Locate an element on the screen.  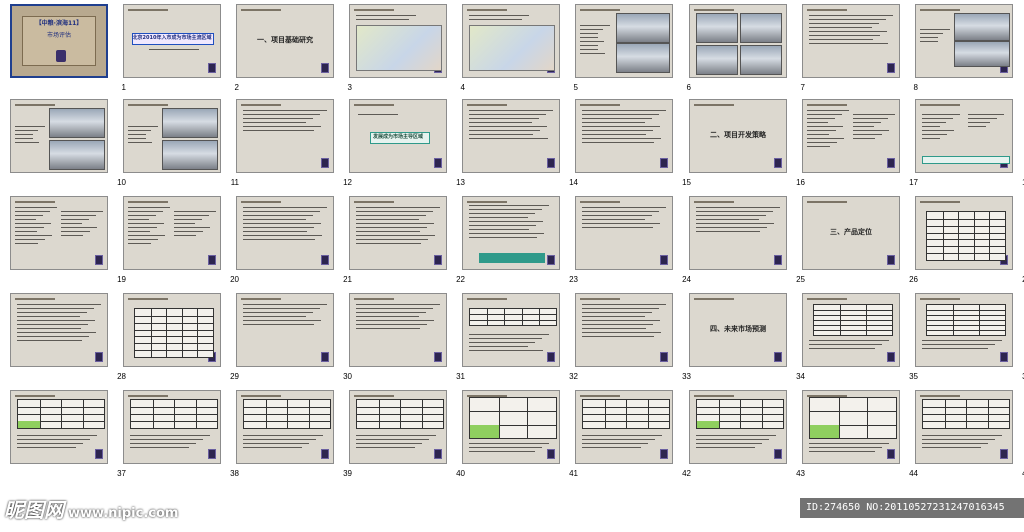
slide-thumbnail-26: 三、产品定位 is located at coordinates (851, 233).